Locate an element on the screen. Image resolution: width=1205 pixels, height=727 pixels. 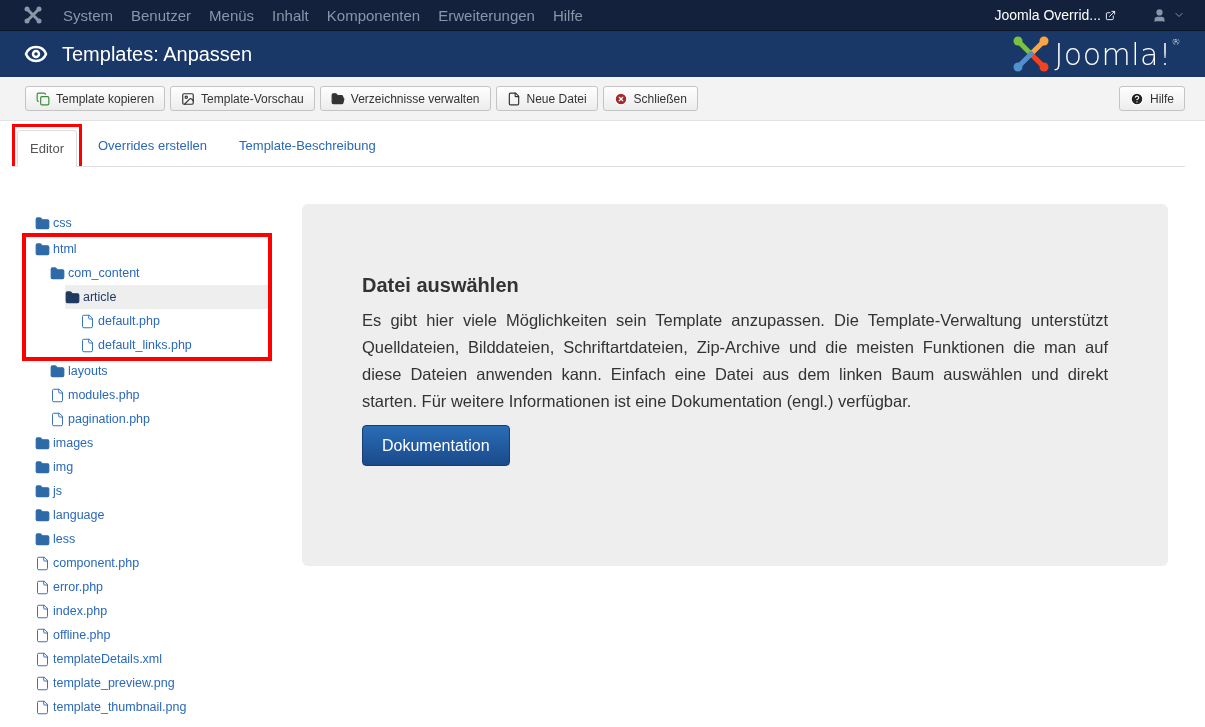
menu-item: Hilfe is located at coordinates (567, 15).